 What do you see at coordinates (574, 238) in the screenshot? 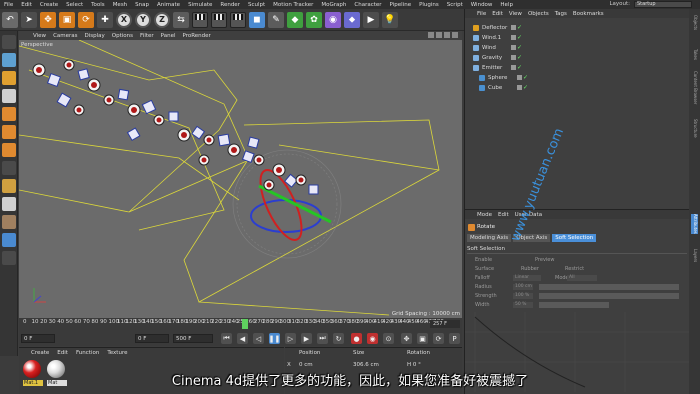
I see `tab-soft-selection: Soft Selection` at bounding box center [574, 238].